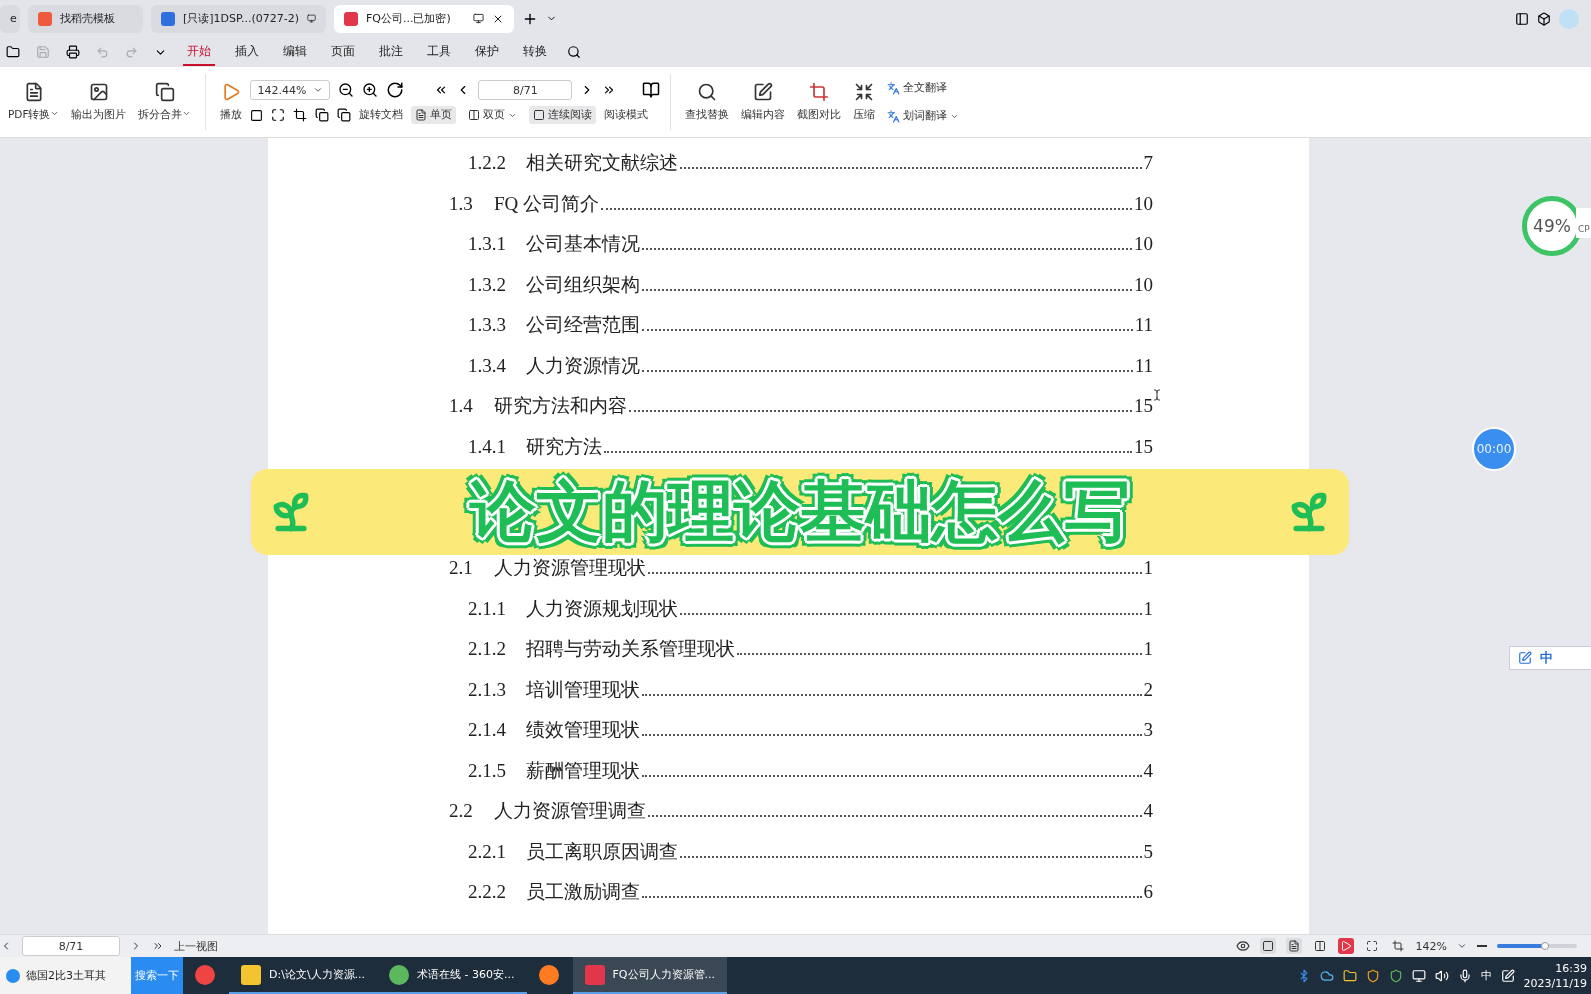 This screenshot has height=994, width=1591. I want to click on section-title: 人力资源情况, so click(583, 365).